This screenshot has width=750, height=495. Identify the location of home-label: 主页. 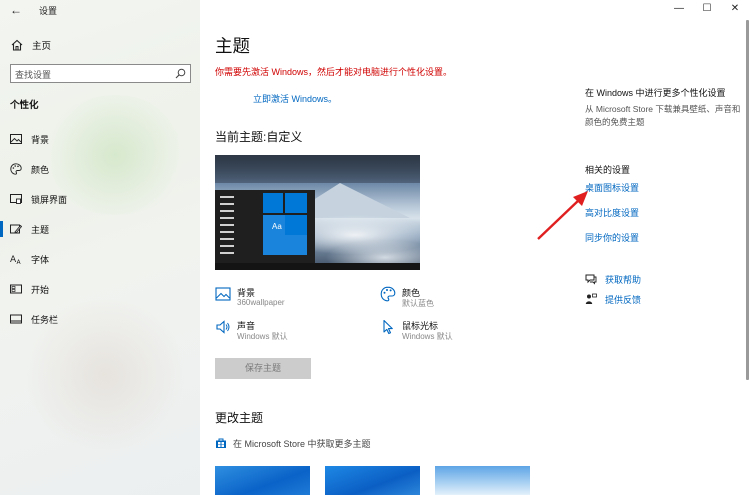
(42, 46).